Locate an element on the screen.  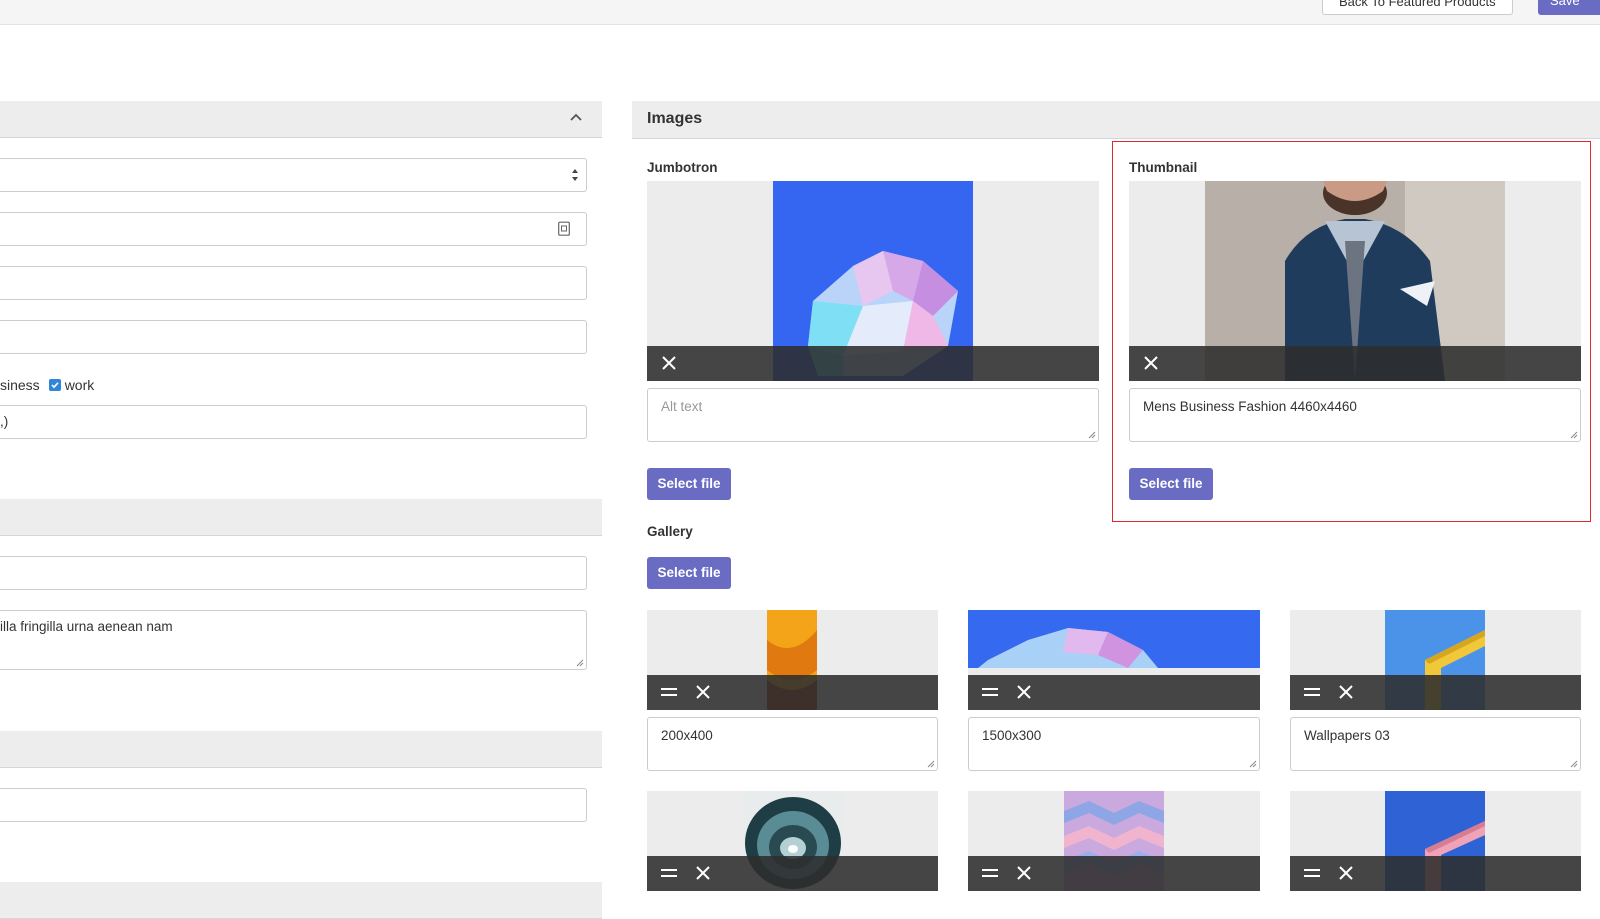
description-textarea: illa fringilla urna aenean nam is located at coordinates (293, 640).